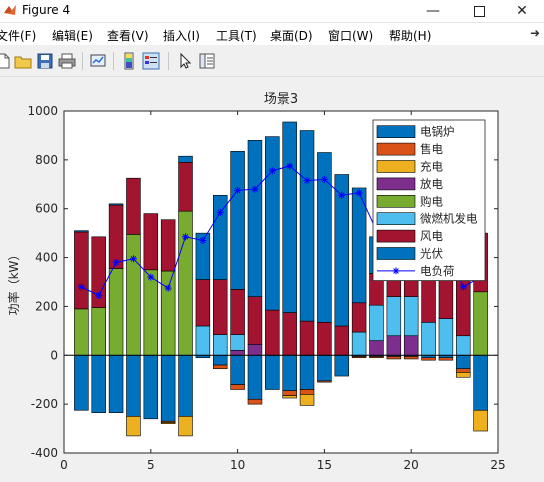  Describe the element at coordinates (431, 184) in the screenshot. I see `legend-label: 放电` at that location.